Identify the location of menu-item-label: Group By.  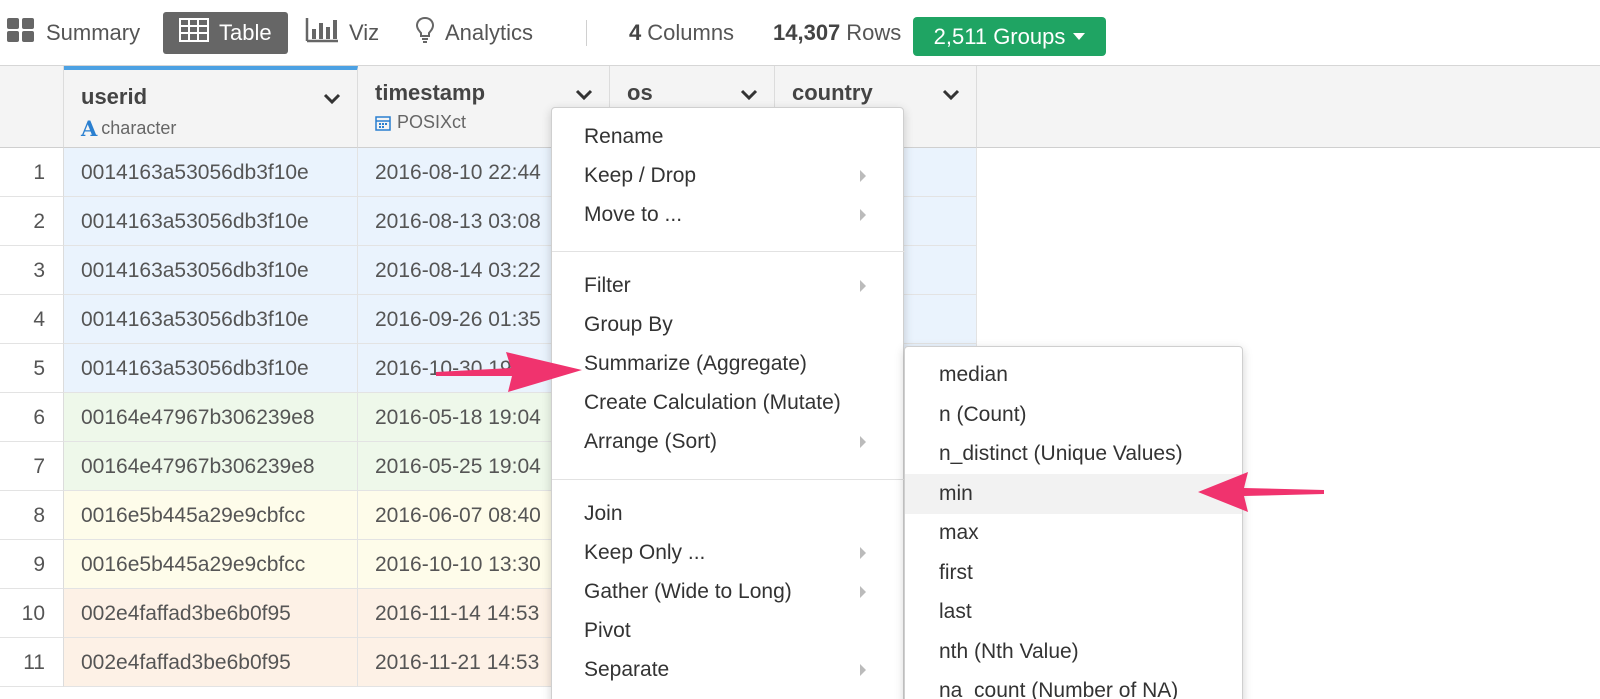
(628, 324).